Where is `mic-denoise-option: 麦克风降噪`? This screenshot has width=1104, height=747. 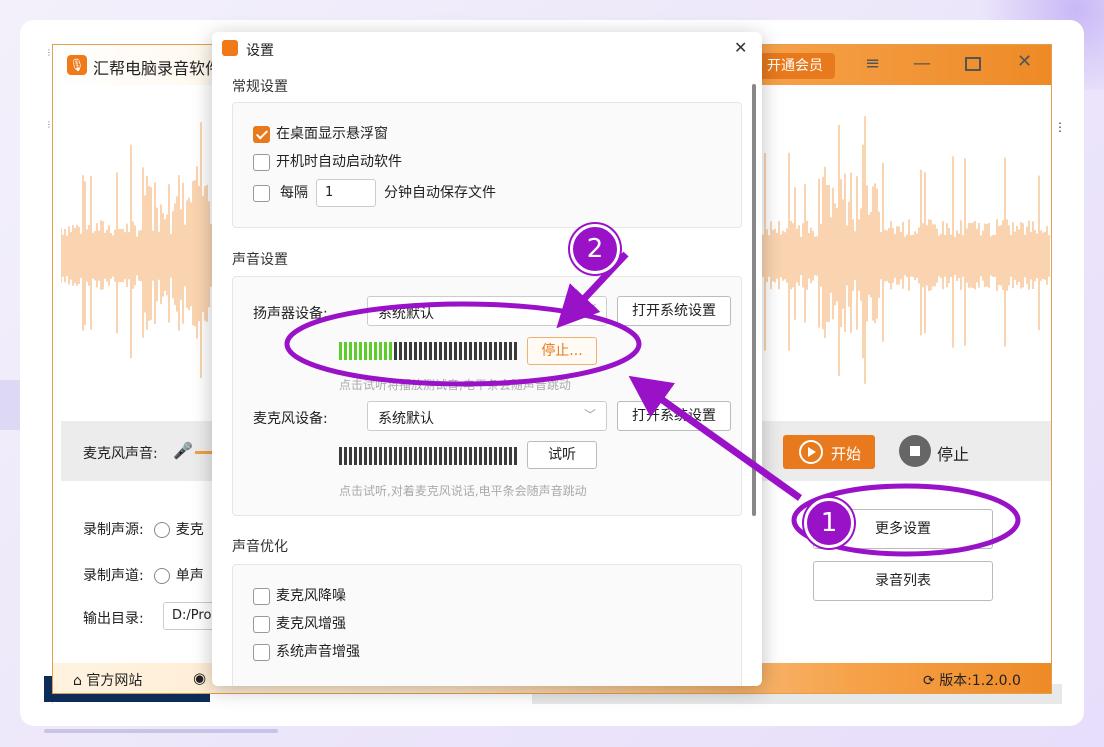 mic-denoise-option: 麦克风降噪 is located at coordinates (299, 595).